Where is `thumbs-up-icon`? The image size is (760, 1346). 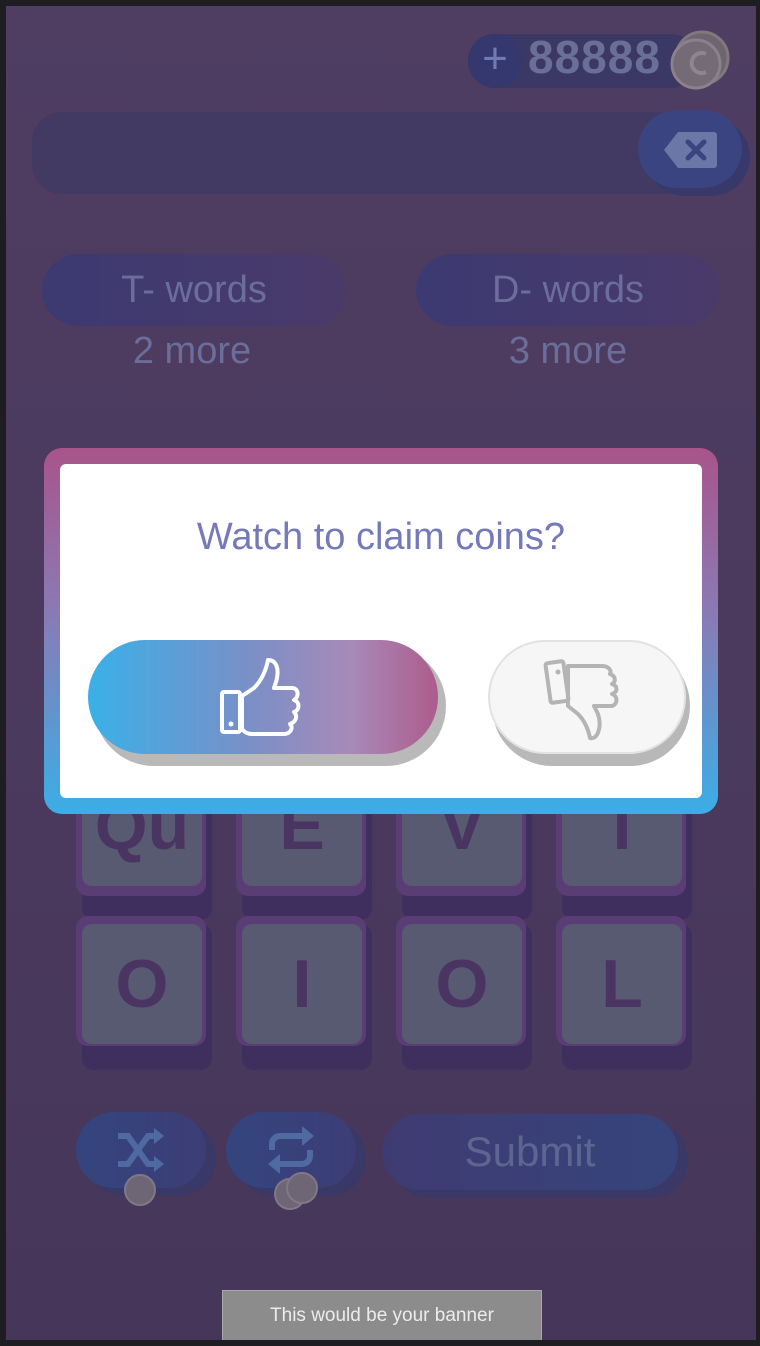
thumbs-up-icon is located at coordinates (260, 697).